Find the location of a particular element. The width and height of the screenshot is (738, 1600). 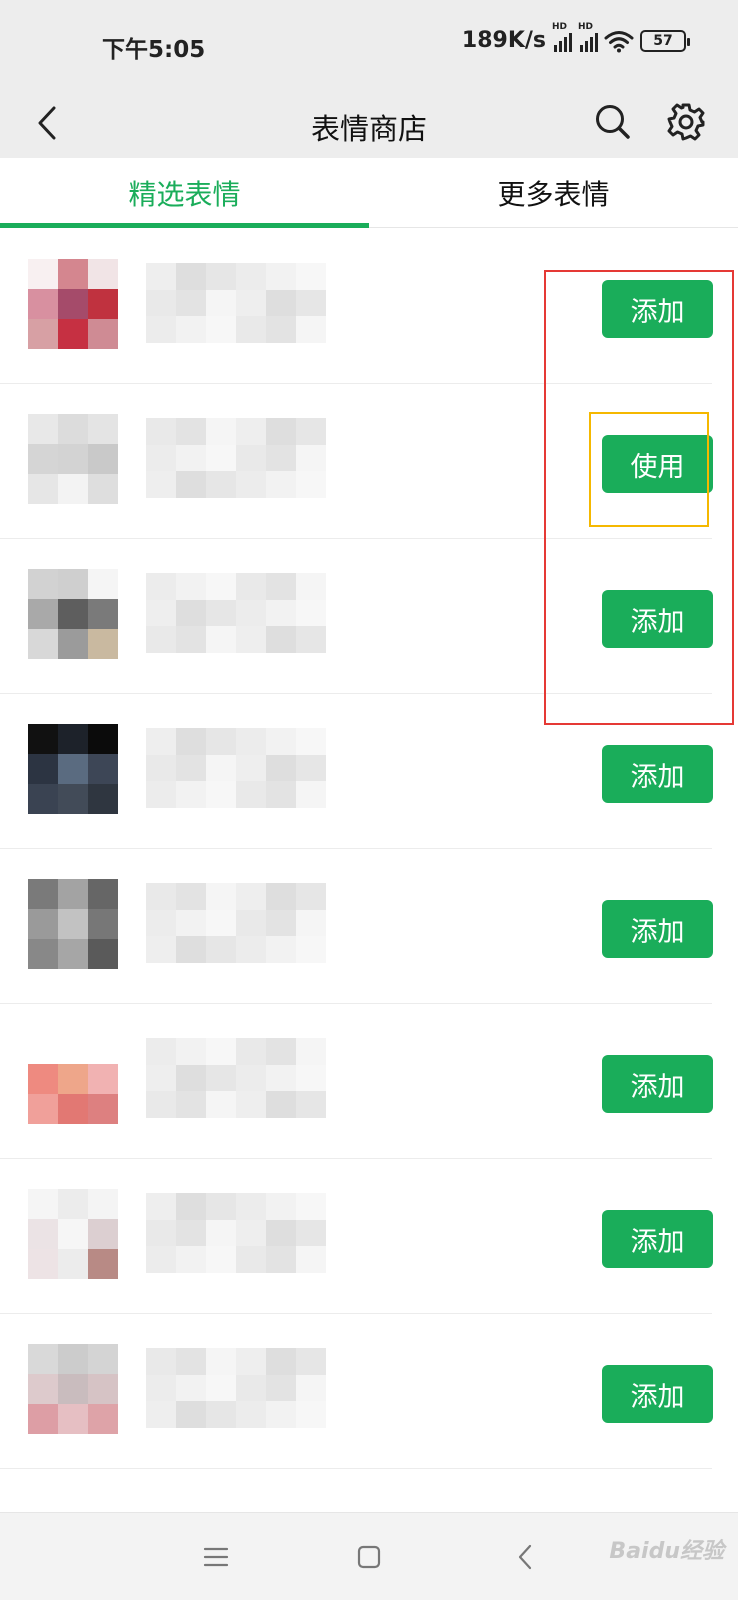

tab-more-stickers: 更多表情 is located at coordinates (553, 193).